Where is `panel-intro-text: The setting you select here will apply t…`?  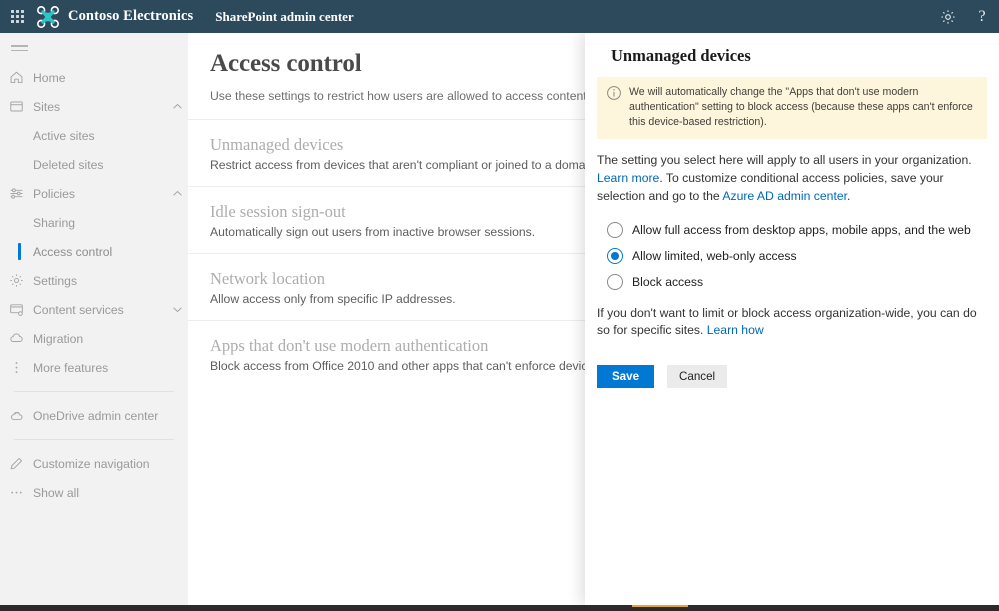
panel-intro-text: The setting you select here will apply t… is located at coordinates (785, 178).